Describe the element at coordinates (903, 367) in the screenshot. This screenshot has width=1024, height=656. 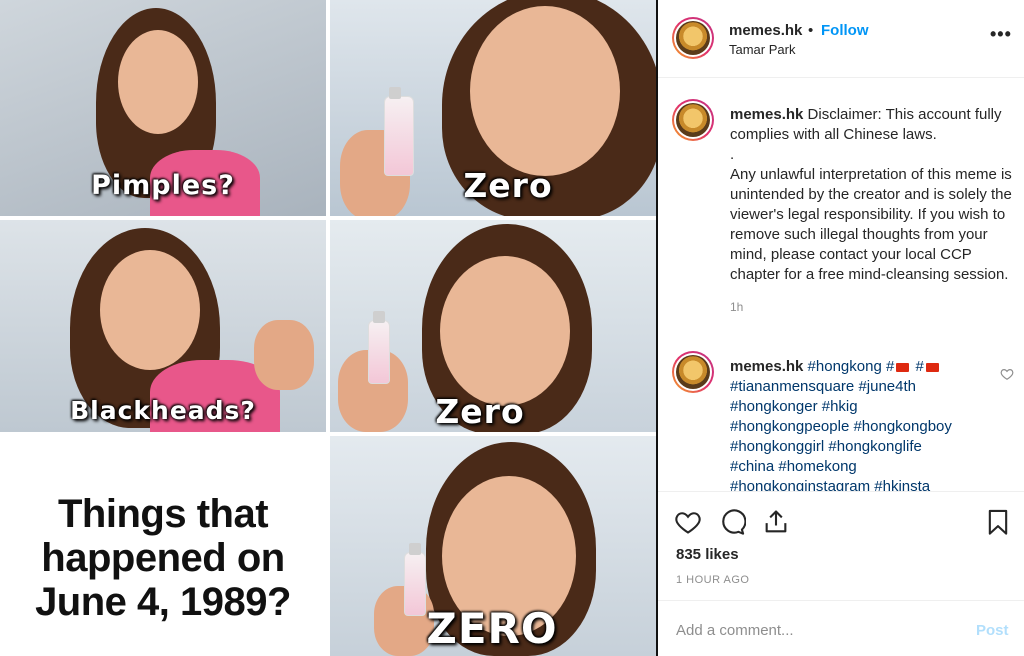
I see `hk-flag-icon` at that location.